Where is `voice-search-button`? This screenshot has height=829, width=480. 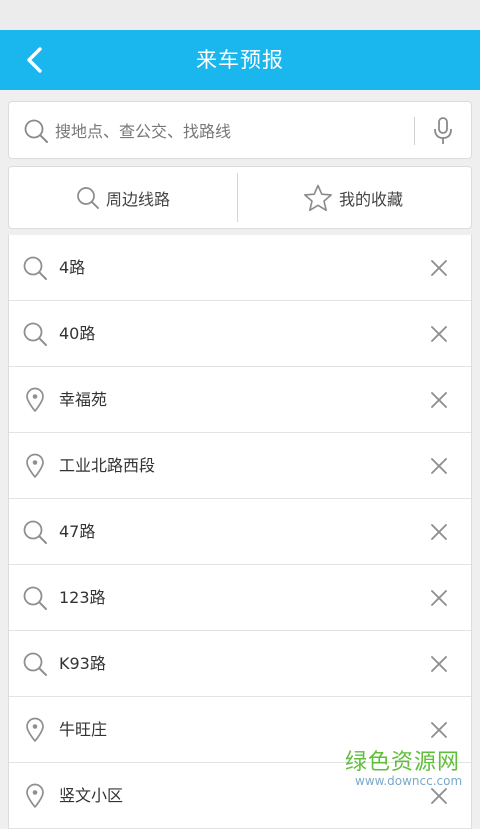 voice-search-button is located at coordinates (443, 131).